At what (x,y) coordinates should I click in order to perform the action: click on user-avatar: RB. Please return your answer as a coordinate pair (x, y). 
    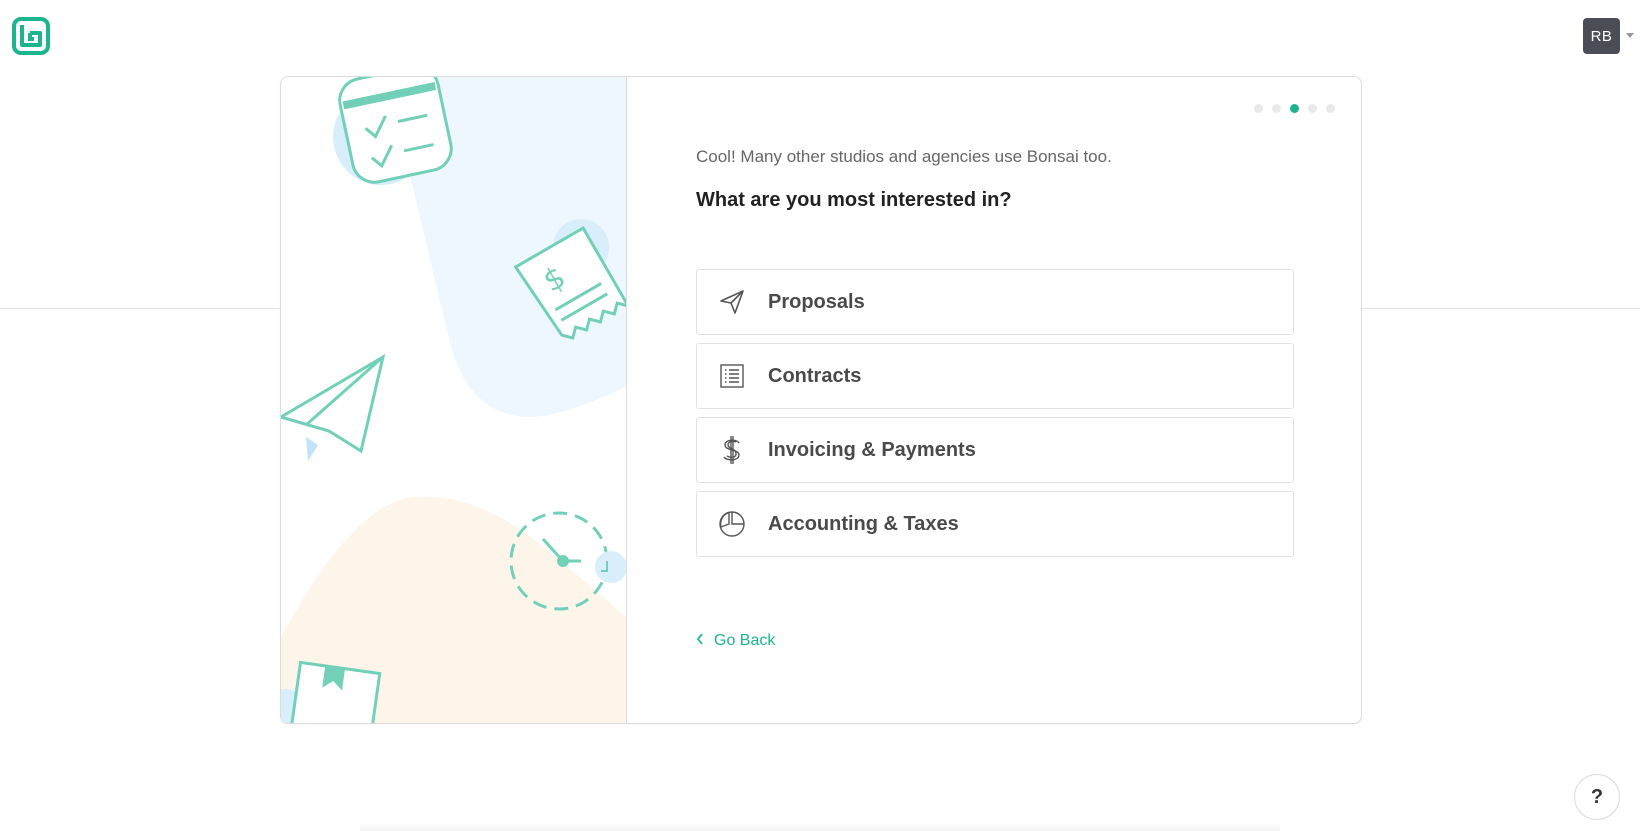
    Looking at the image, I should click on (1601, 36).